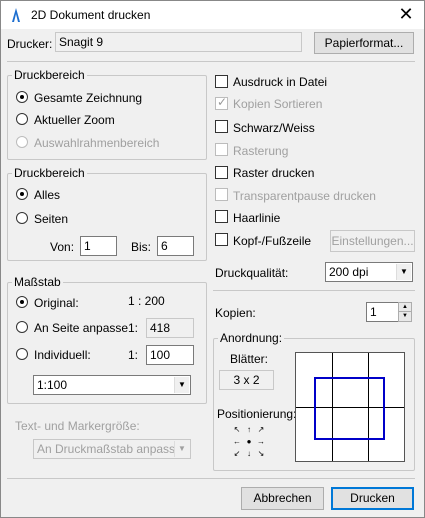  Describe the element at coordinates (251, 338) in the screenshot. I see `layout-title: Anordnung:` at that location.